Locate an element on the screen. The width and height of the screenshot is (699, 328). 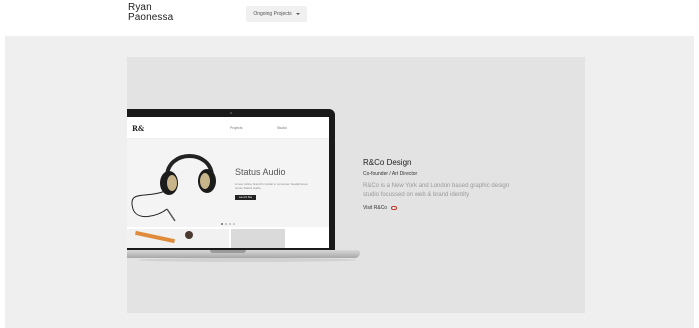
screen-hero-button: Launch Site is located at coordinates (245, 197).